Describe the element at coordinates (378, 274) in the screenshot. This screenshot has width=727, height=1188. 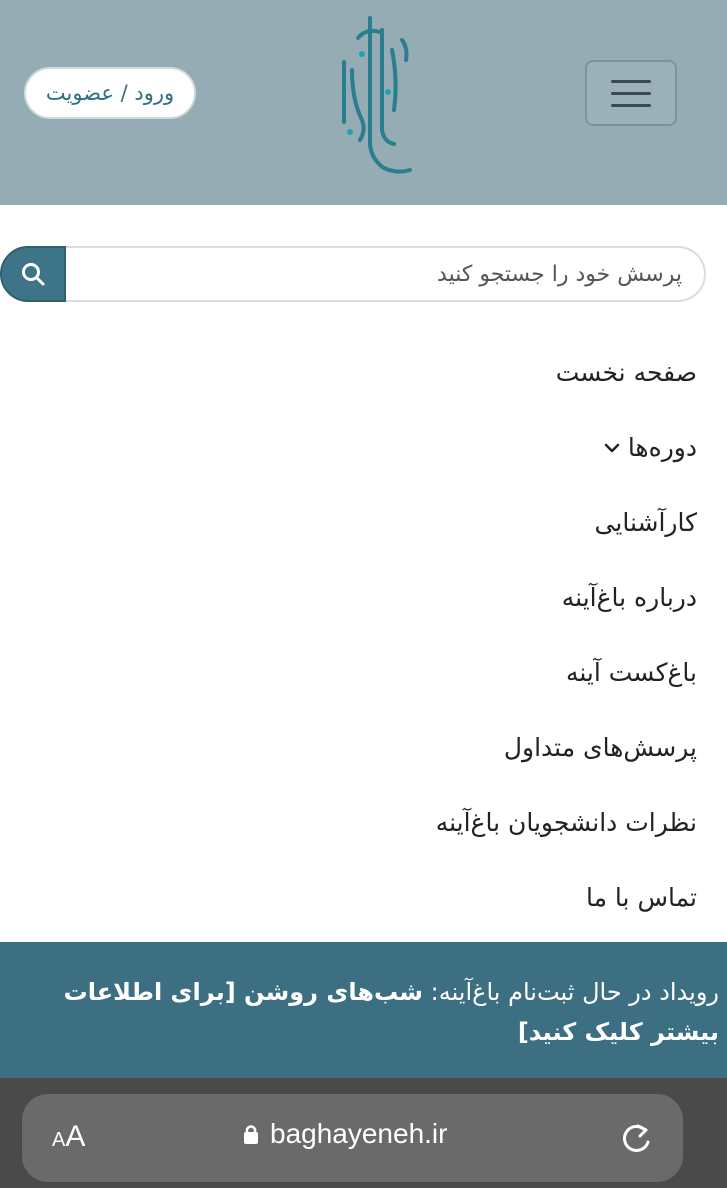
I see `search-input` at that location.